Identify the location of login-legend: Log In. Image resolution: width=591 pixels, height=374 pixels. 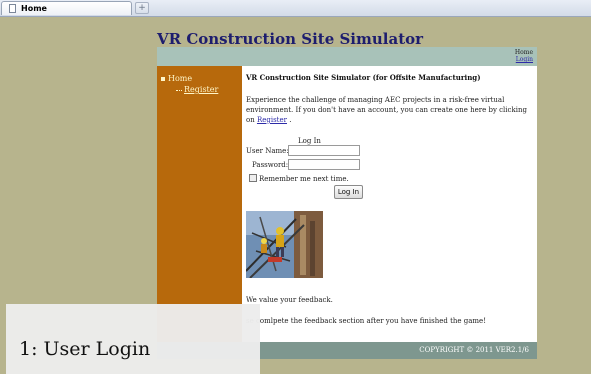
(309, 141).